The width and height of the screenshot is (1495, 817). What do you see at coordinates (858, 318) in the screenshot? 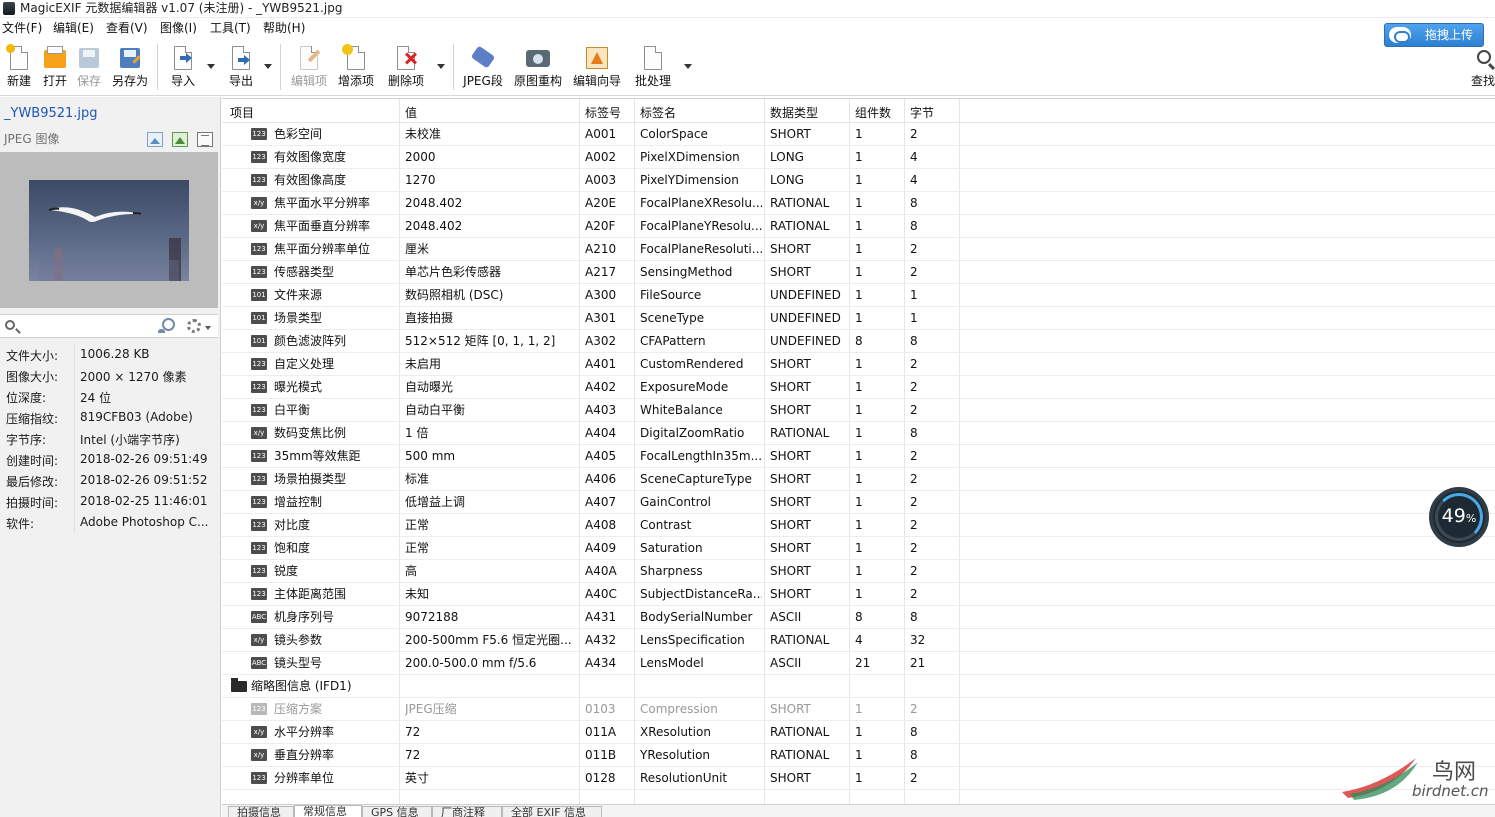
I see `table-row: 101 场景类型 直接拍摄 A301 SceneType UNDEFINED 1 1` at bounding box center [858, 318].